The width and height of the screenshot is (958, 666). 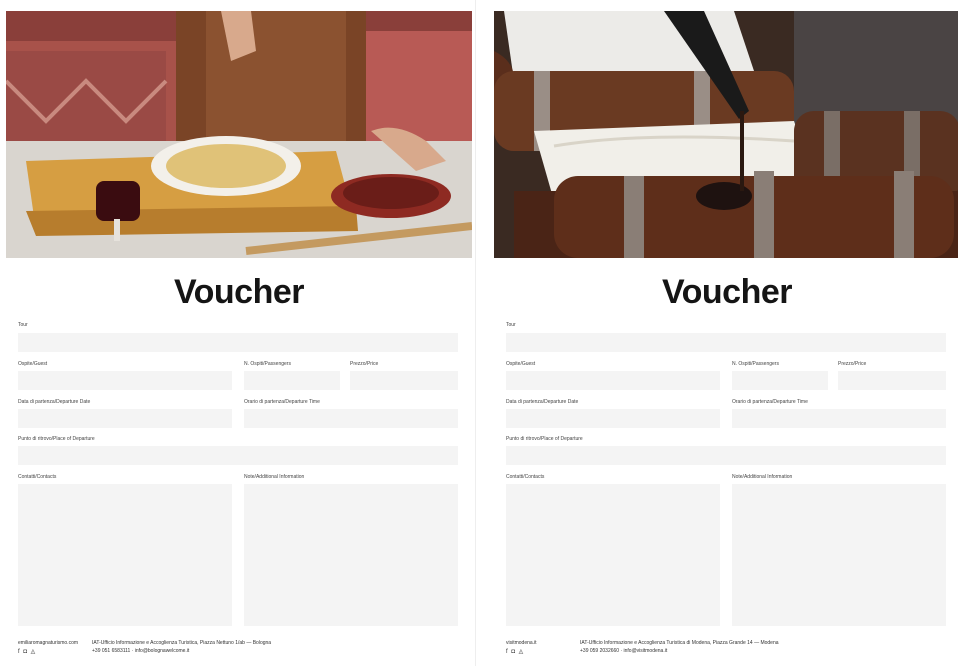 What do you see at coordinates (475, 333) in the screenshot?
I see `page-divider` at bounding box center [475, 333].